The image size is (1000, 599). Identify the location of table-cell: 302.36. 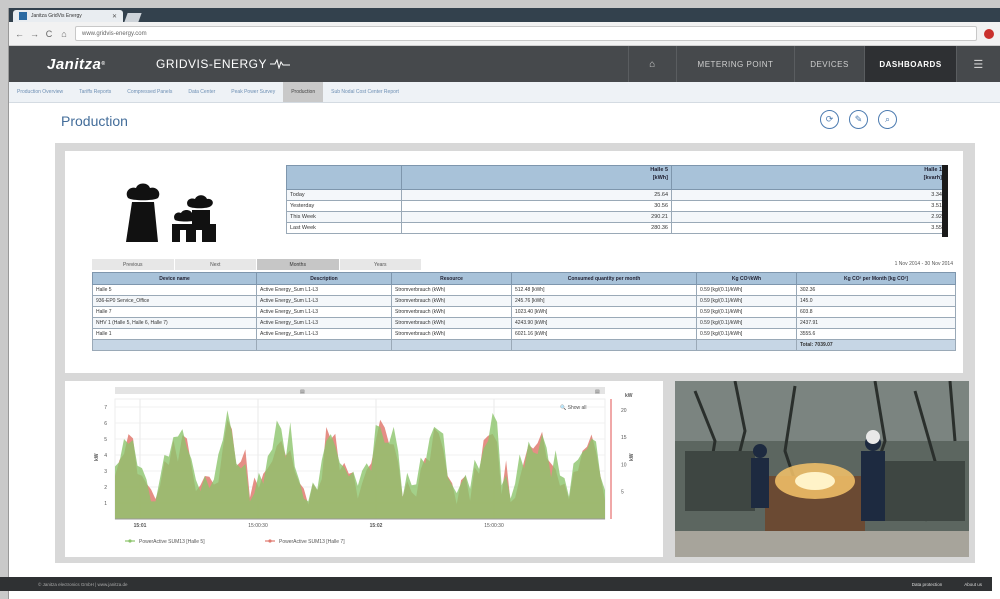
(876, 290).